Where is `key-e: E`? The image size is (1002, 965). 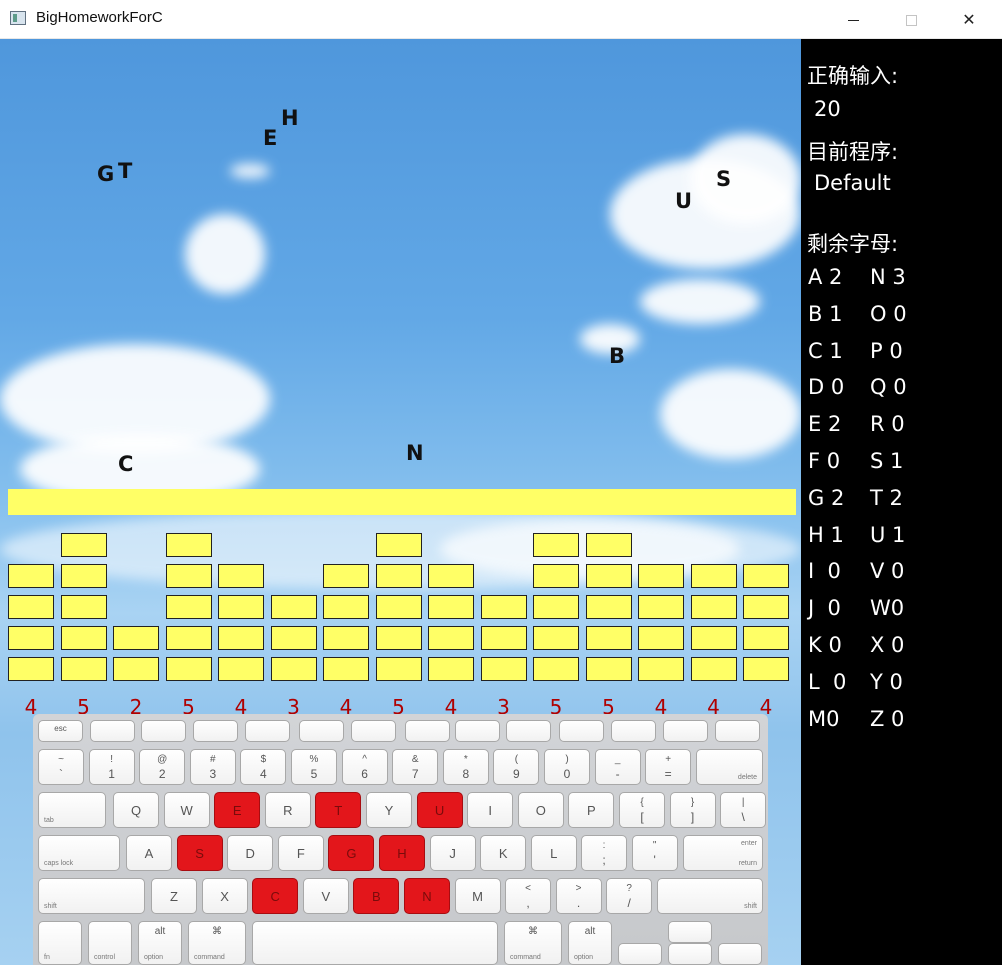 key-e: E is located at coordinates (237, 810).